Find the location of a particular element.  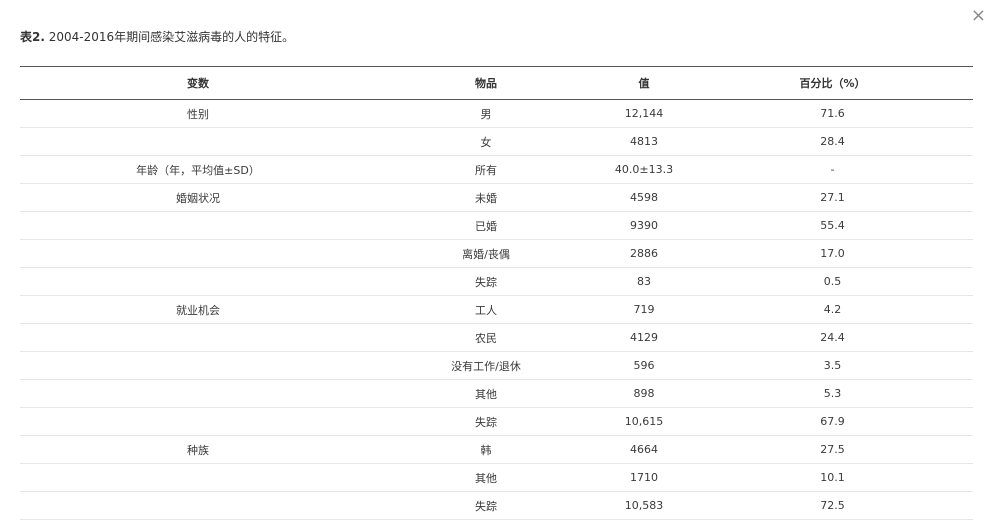

cell-item: 工人 is located at coordinates (486, 310).